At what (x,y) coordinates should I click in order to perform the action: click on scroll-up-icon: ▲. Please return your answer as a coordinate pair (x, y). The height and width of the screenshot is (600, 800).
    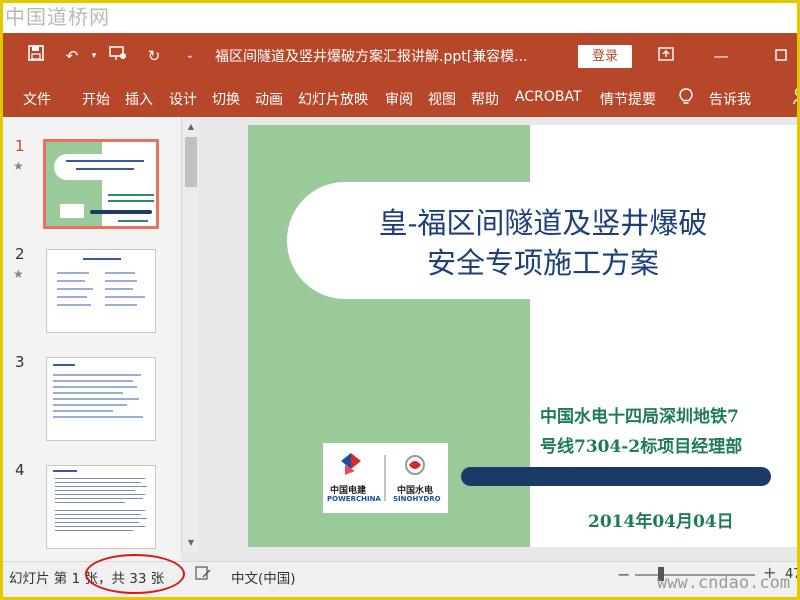
    Looking at the image, I should click on (191, 127).